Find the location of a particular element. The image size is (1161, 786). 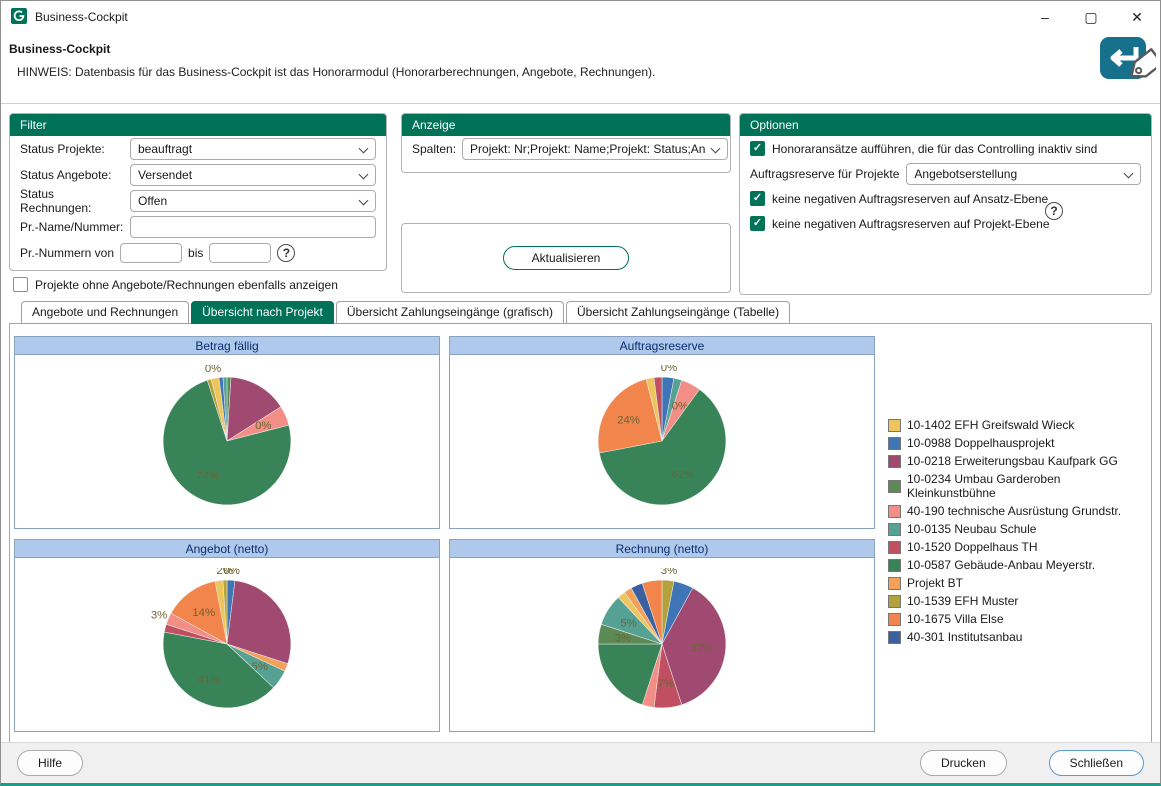

pie-chart: 3% 37% 7% 3% 5% is located at coordinates (662, 638).